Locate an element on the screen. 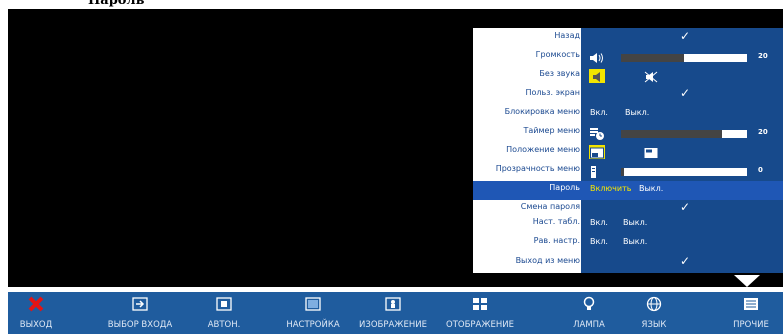  nav-label: ОТОБРАЖЕНИЕ is located at coordinates (480, 325).